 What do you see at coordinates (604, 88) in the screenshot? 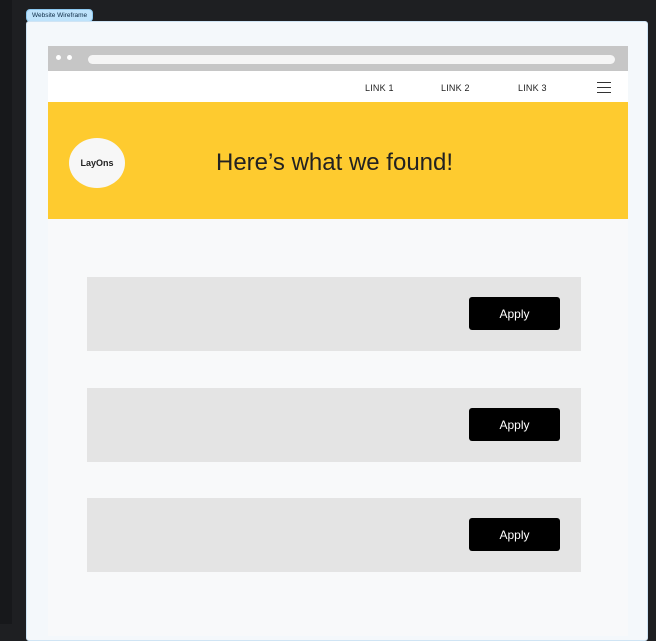
I see `hamburger-menu-icon` at bounding box center [604, 88].